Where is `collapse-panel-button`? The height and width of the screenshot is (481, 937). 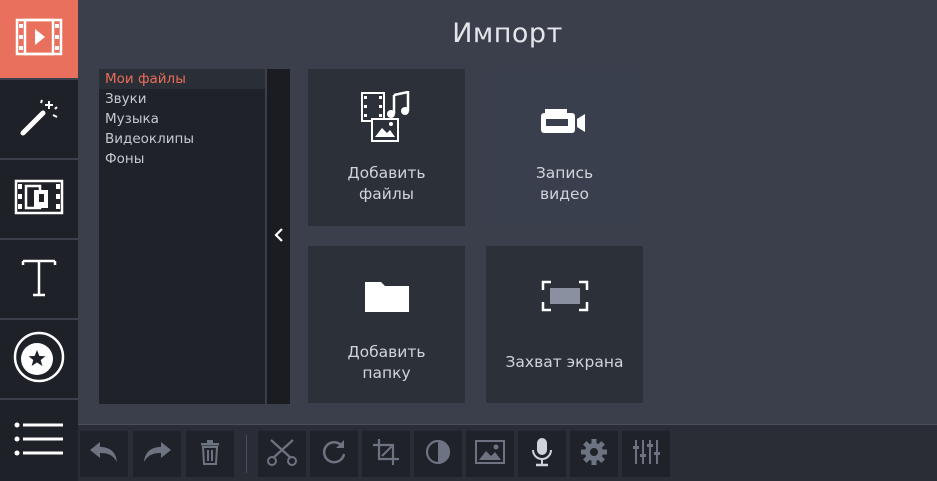
collapse-panel-button is located at coordinates (278, 236).